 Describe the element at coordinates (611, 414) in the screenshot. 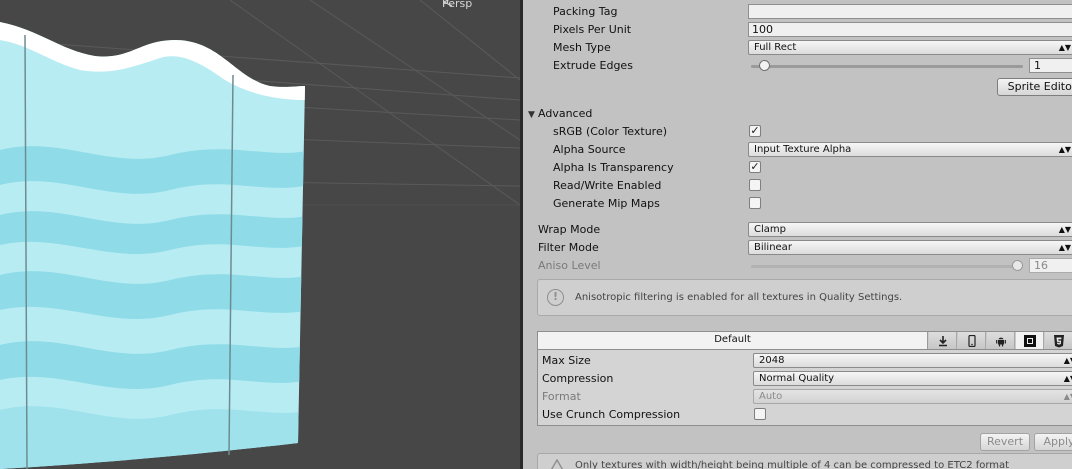

I see `use-crunch-label: Use Crunch Compression` at that location.